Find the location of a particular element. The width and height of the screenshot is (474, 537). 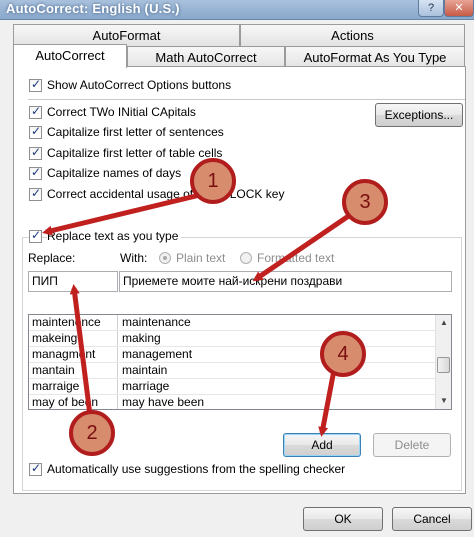

list-item: marraige marriage is located at coordinates (232, 387).